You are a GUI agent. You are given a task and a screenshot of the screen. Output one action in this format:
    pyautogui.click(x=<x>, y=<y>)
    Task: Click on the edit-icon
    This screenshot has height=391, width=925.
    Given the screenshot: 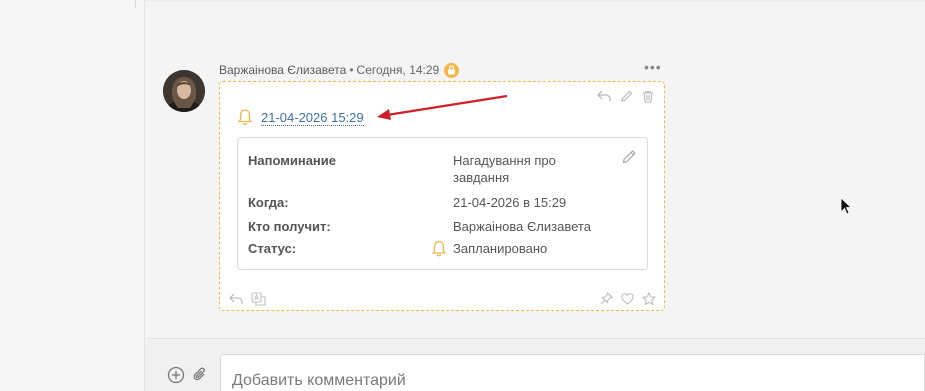 What is the action you would take?
    pyautogui.click(x=626, y=96)
    